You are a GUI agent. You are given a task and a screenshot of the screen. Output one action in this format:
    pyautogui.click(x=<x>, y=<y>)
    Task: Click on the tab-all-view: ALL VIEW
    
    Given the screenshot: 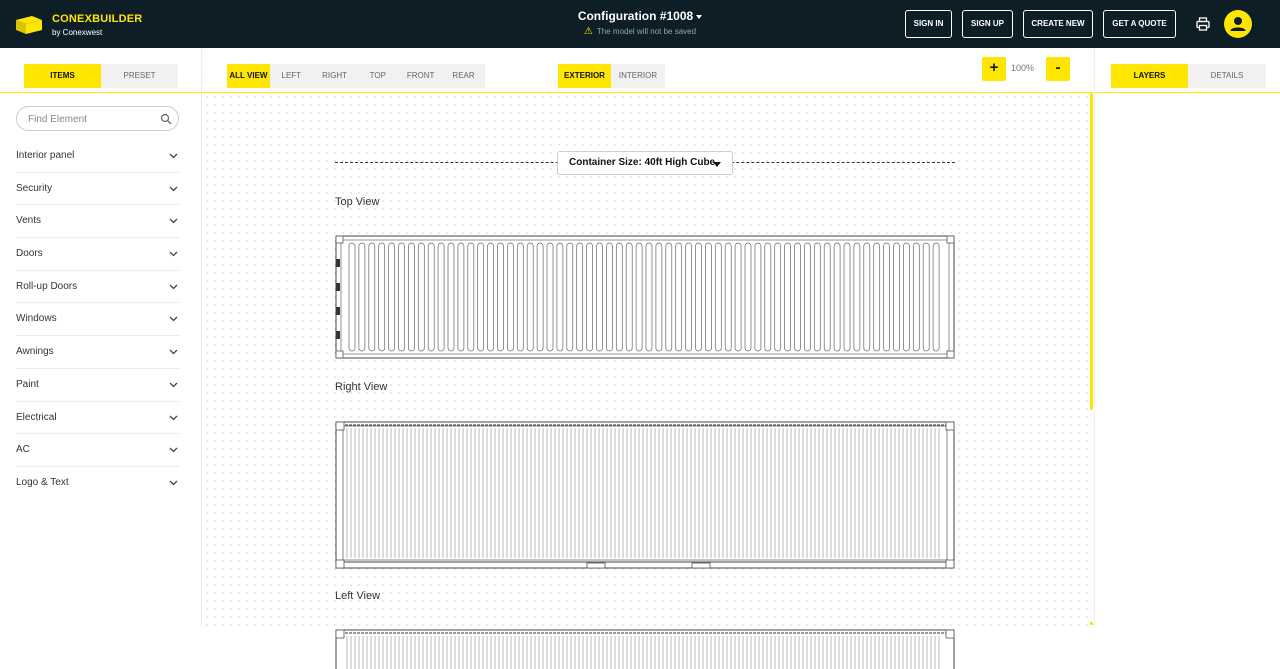 What is the action you would take?
    pyautogui.click(x=248, y=76)
    